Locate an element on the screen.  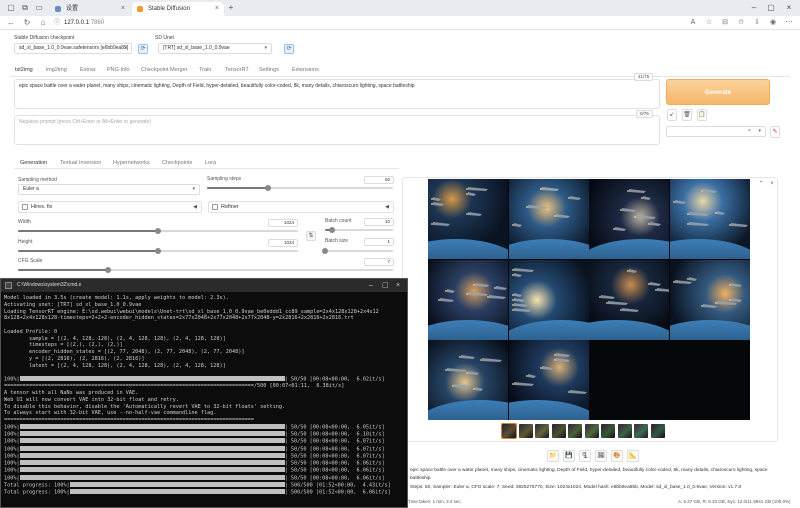
tab-stable-diffusion: Stable Diffusion × is located at coordinates (178, 9).